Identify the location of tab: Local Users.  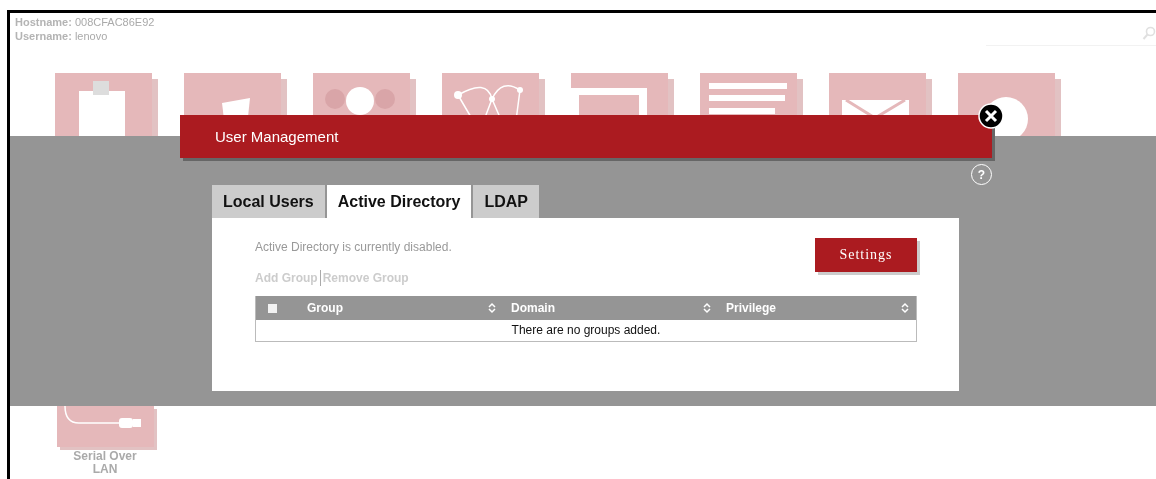
(268, 201).